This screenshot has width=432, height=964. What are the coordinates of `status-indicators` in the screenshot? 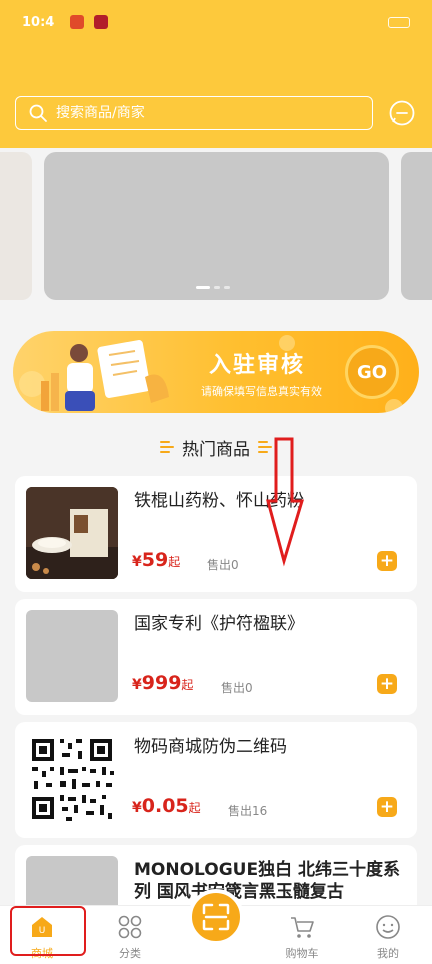 It's located at (399, 22).